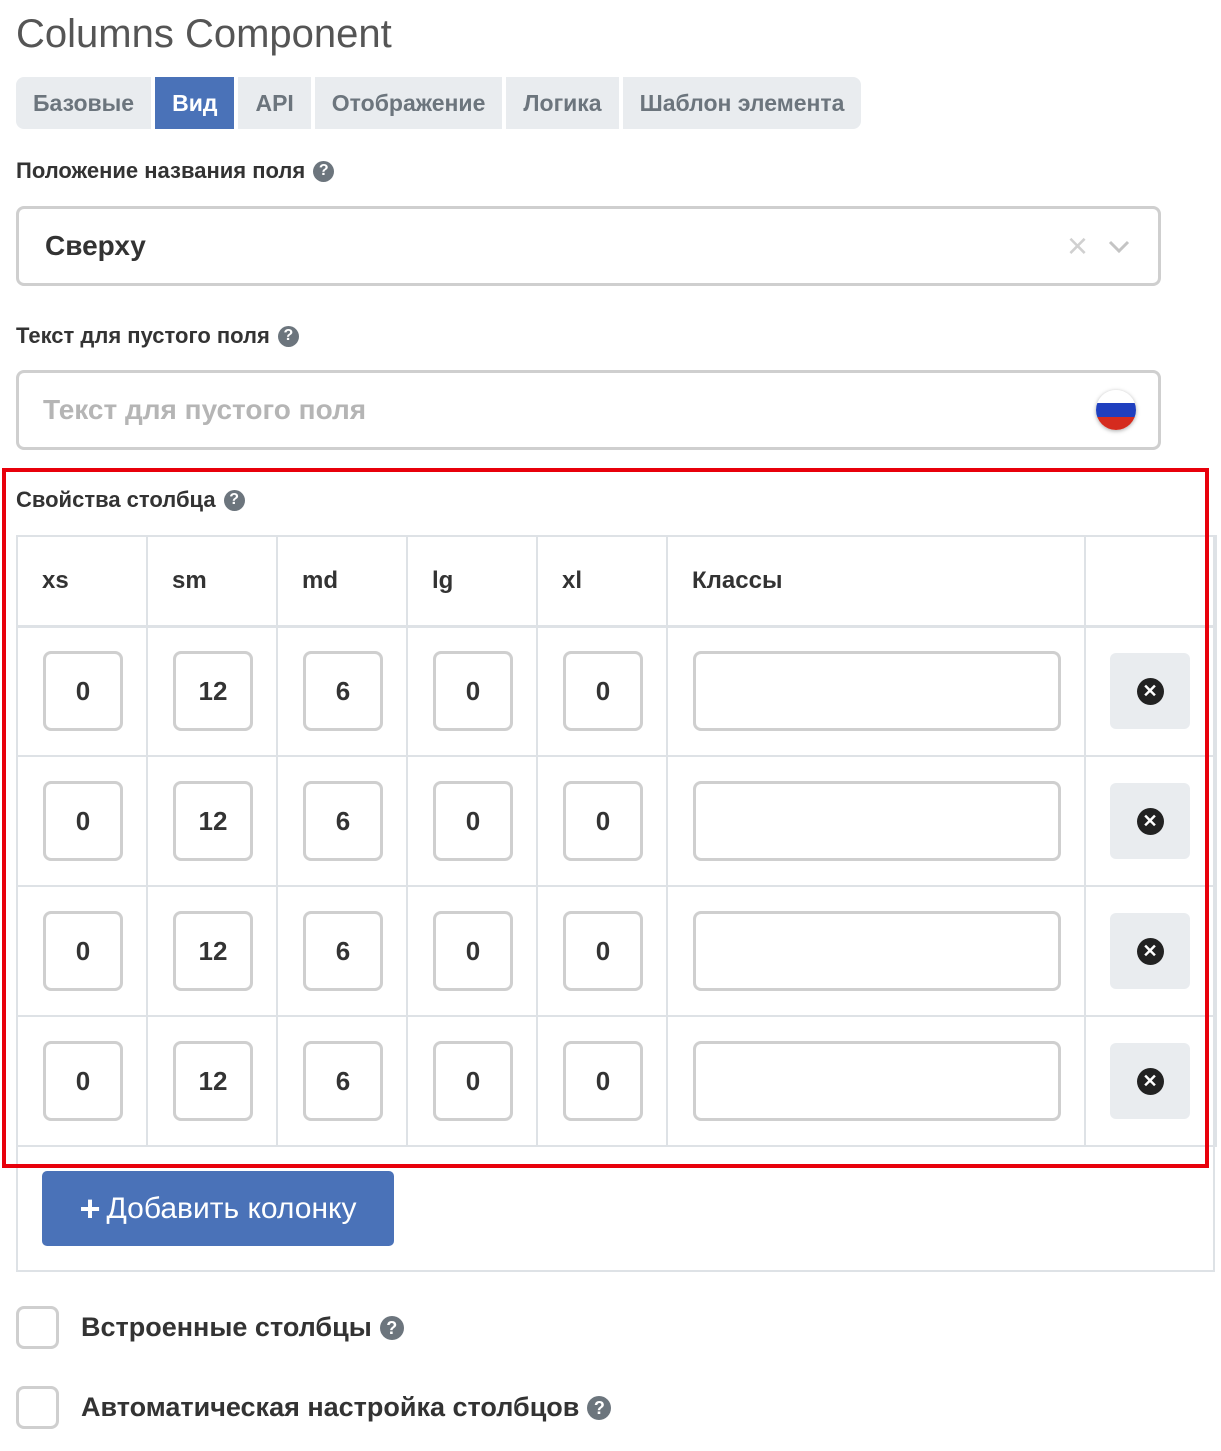 The height and width of the screenshot is (1451, 1221). I want to click on plus-icon: +, so click(90, 1208).